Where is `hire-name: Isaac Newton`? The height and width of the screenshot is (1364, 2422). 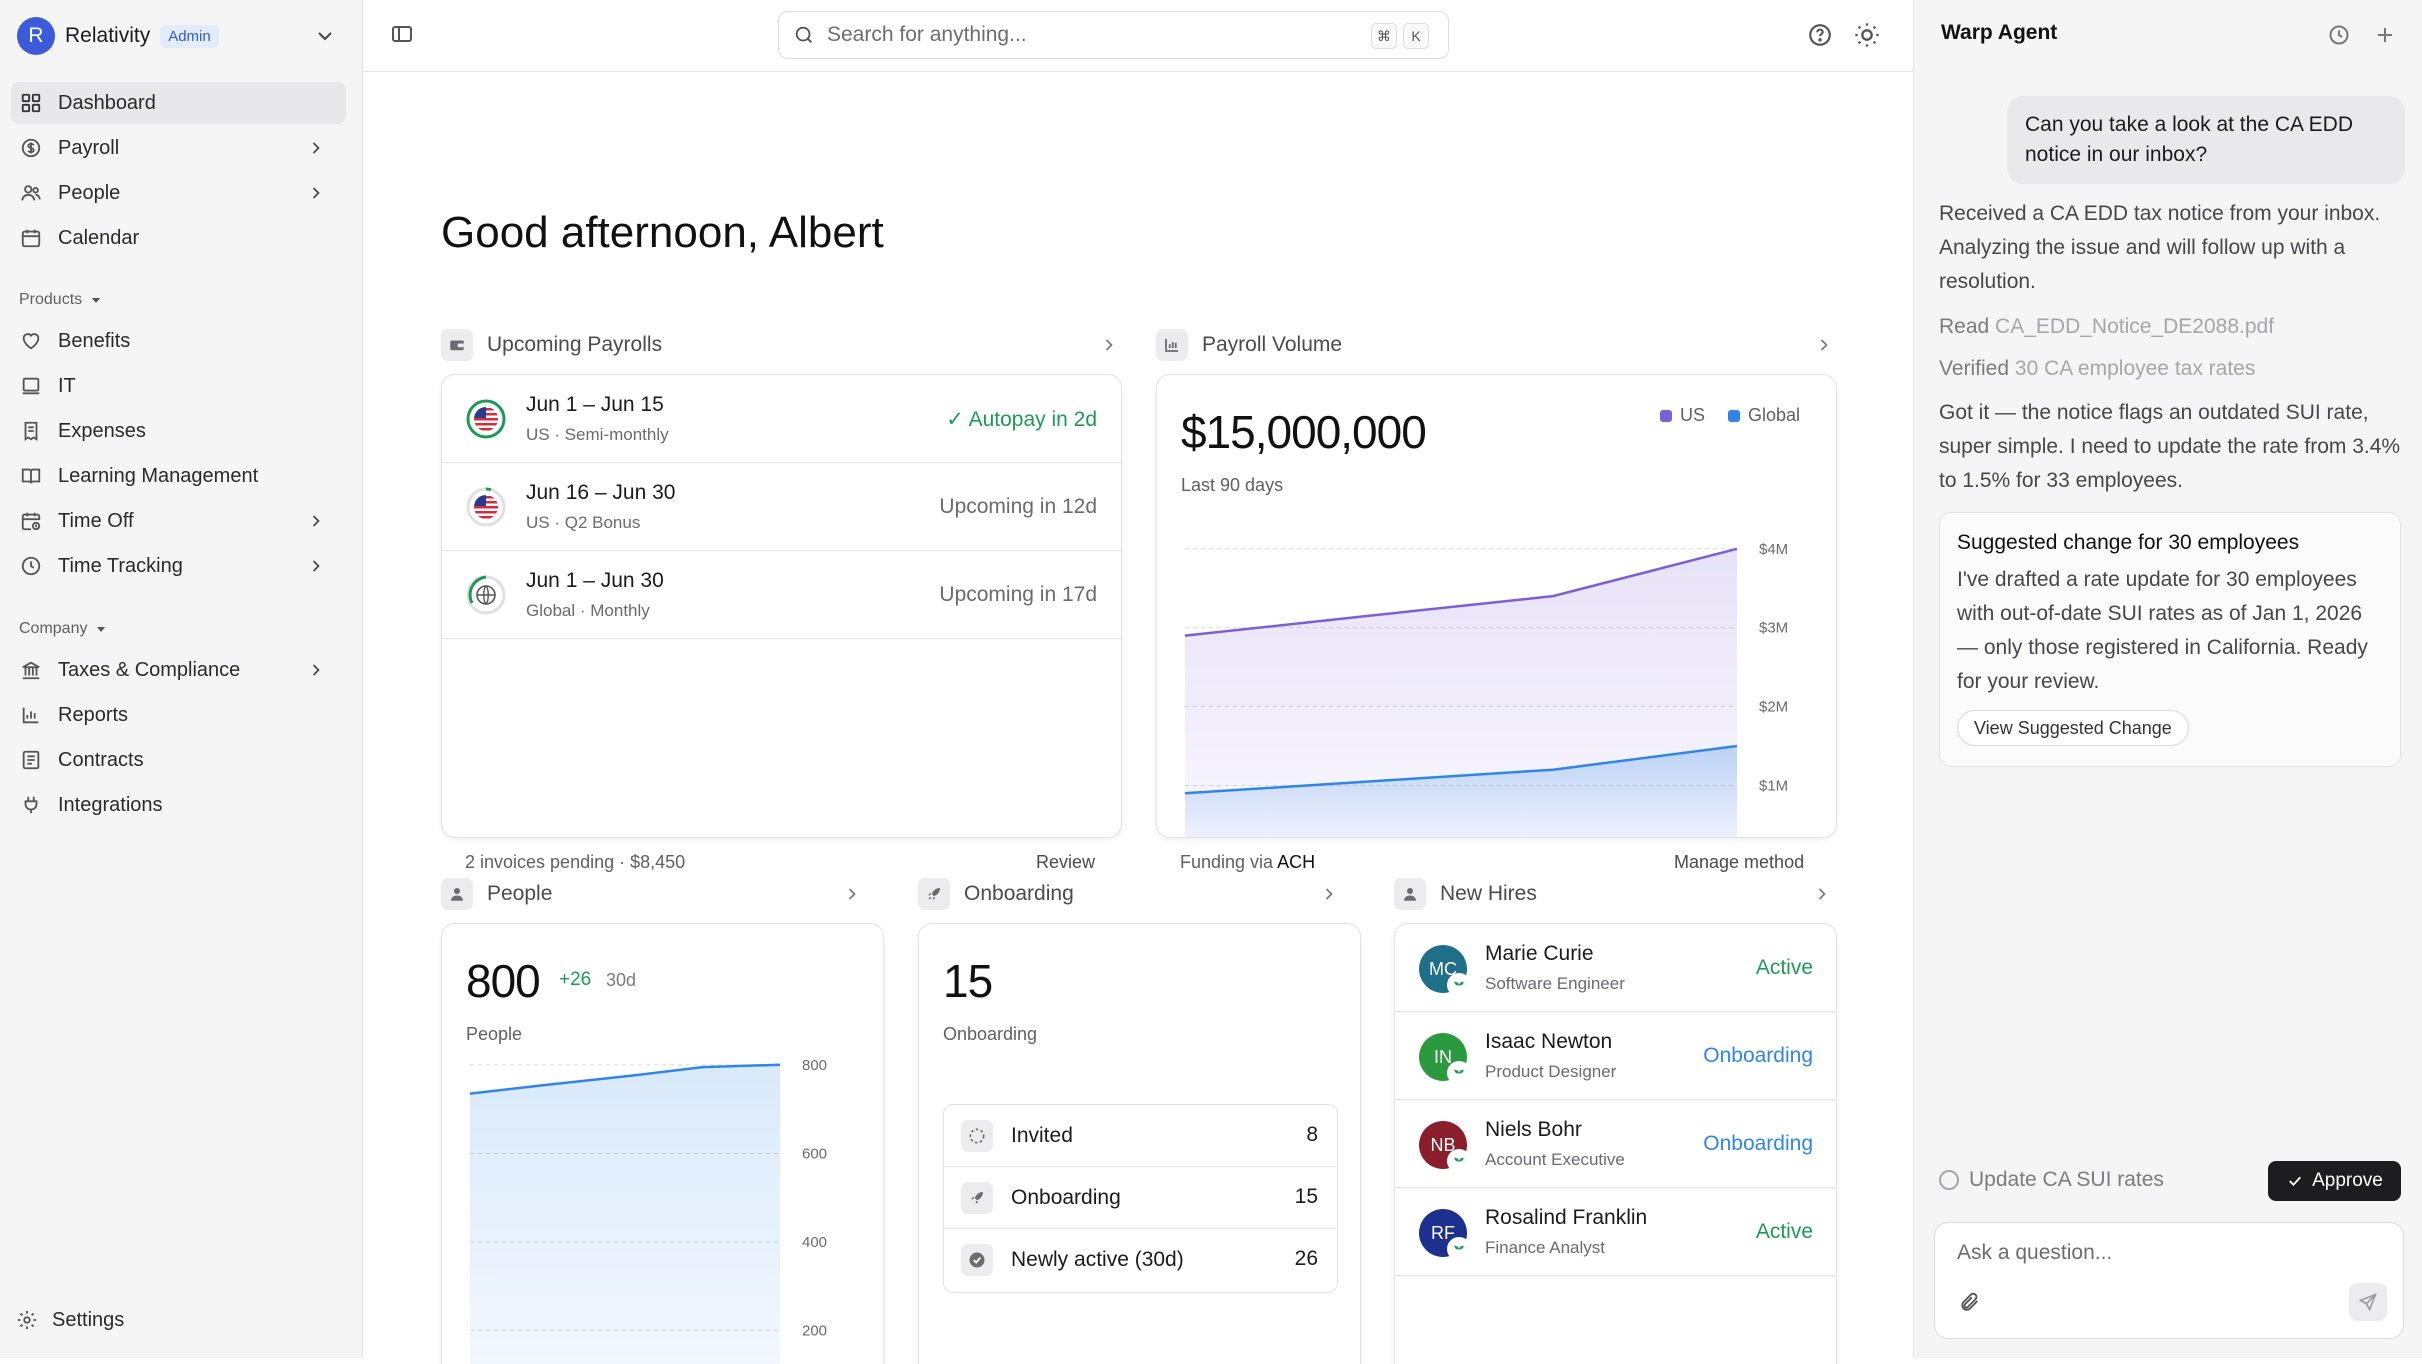 hire-name: Isaac Newton is located at coordinates (1549, 1041).